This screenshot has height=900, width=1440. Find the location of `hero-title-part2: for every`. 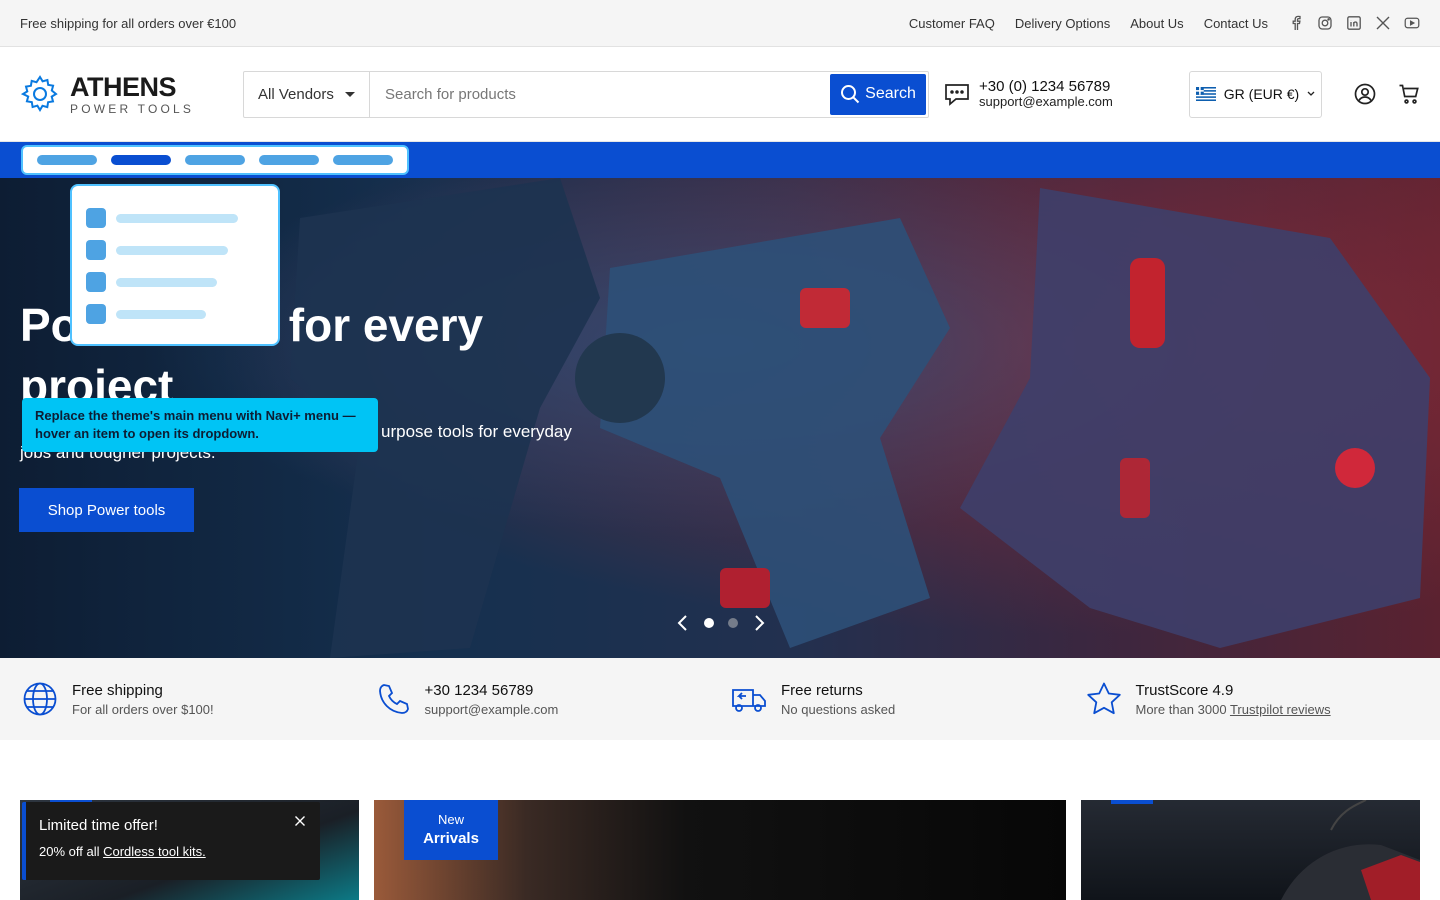

hero-title-part2: for every is located at coordinates (386, 325).